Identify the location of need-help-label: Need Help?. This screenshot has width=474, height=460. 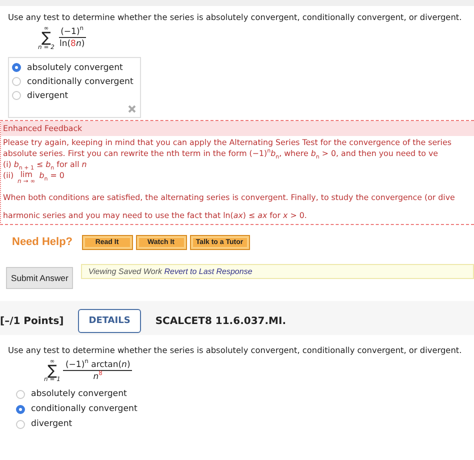
(42, 242).